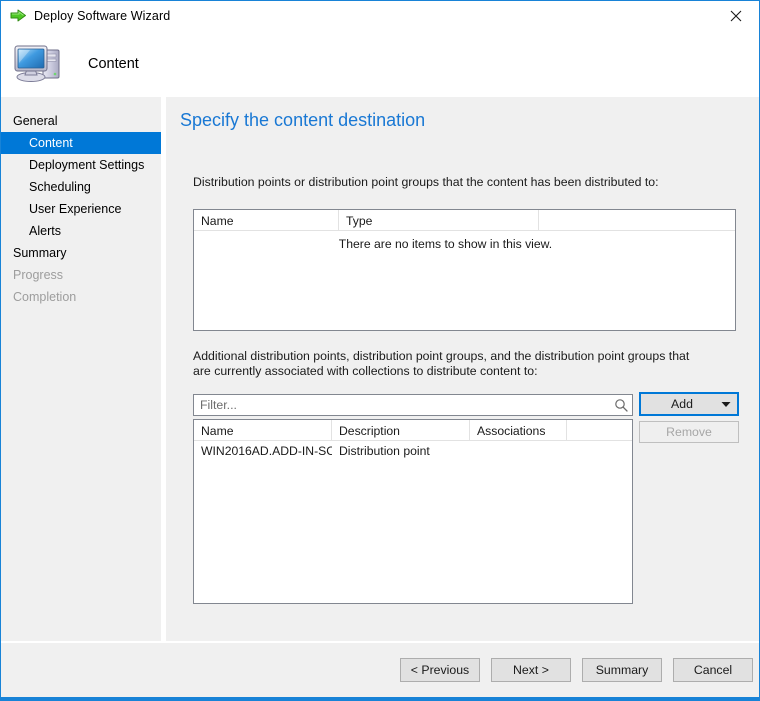  Describe the element at coordinates (81, 231) in the screenshot. I see `sidebar-item-alerts: Alerts` at that location.